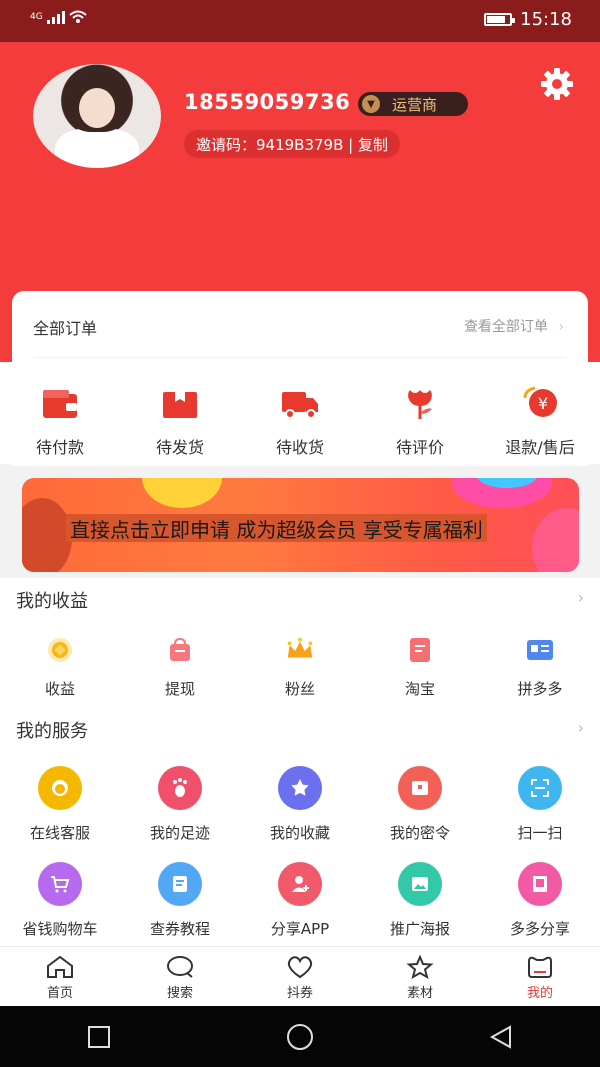  What do you see at coordinates (420, 404) in the screenshot?
I see `flower-icon` at bounding box center [420, 404].